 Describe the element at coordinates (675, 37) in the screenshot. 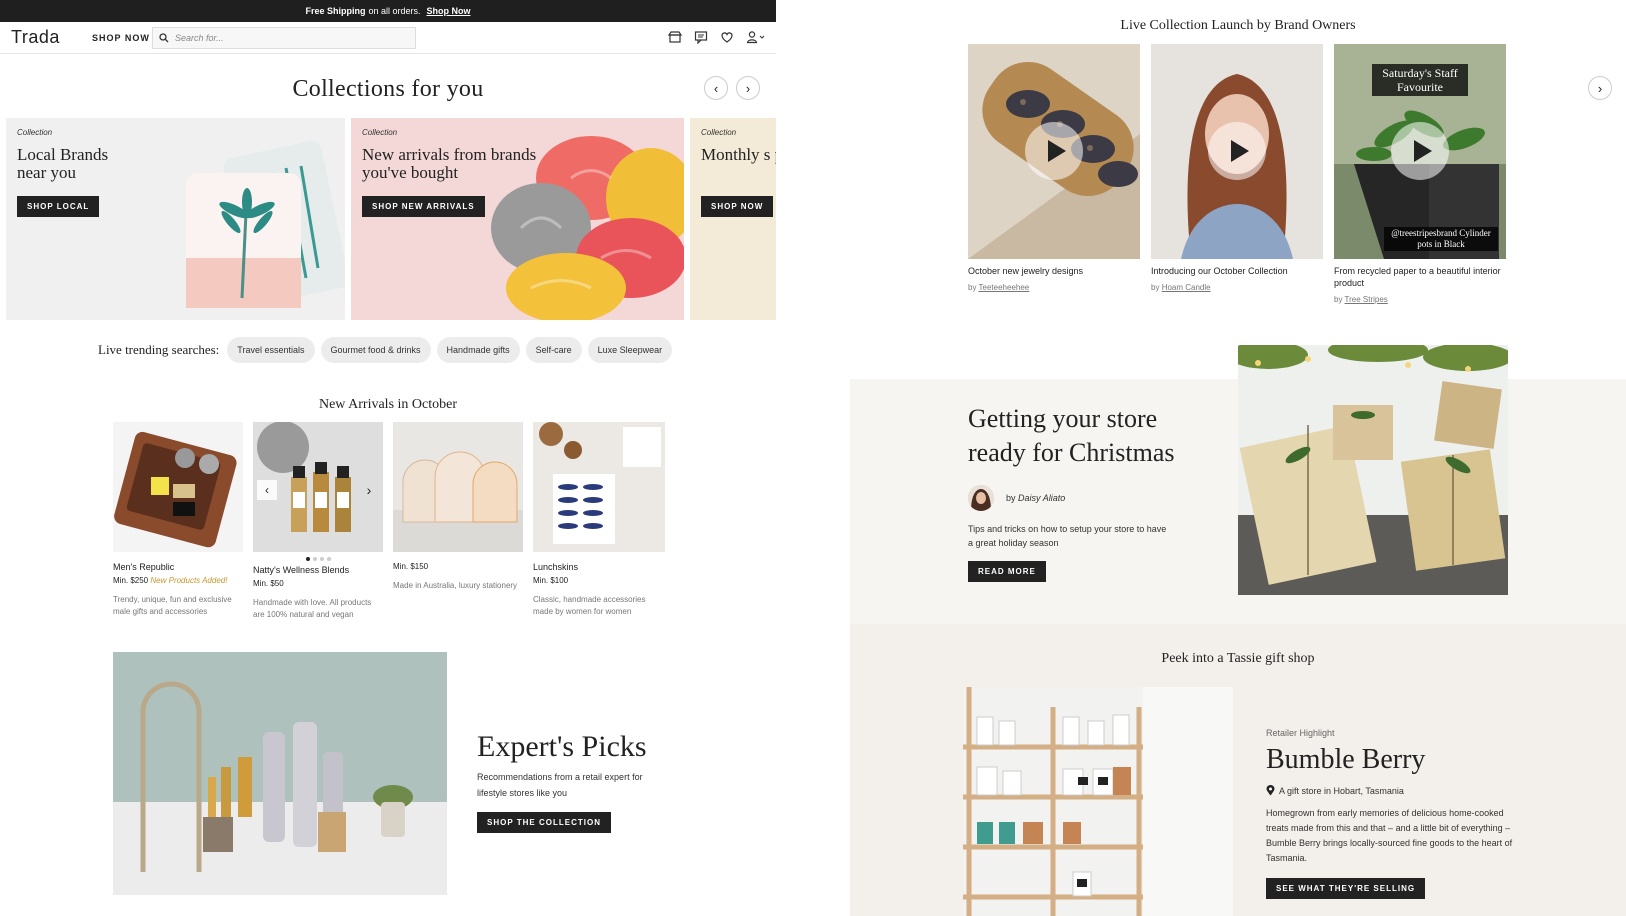

I see `store-icon` at that location.